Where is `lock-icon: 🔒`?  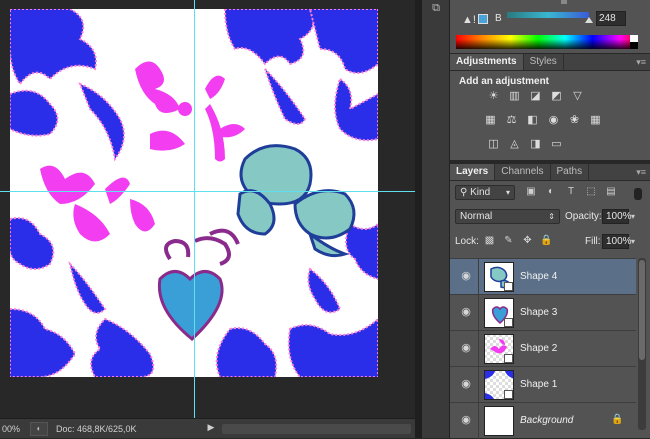 lock-icon: 🔒 is located at coordinates (617, 419).